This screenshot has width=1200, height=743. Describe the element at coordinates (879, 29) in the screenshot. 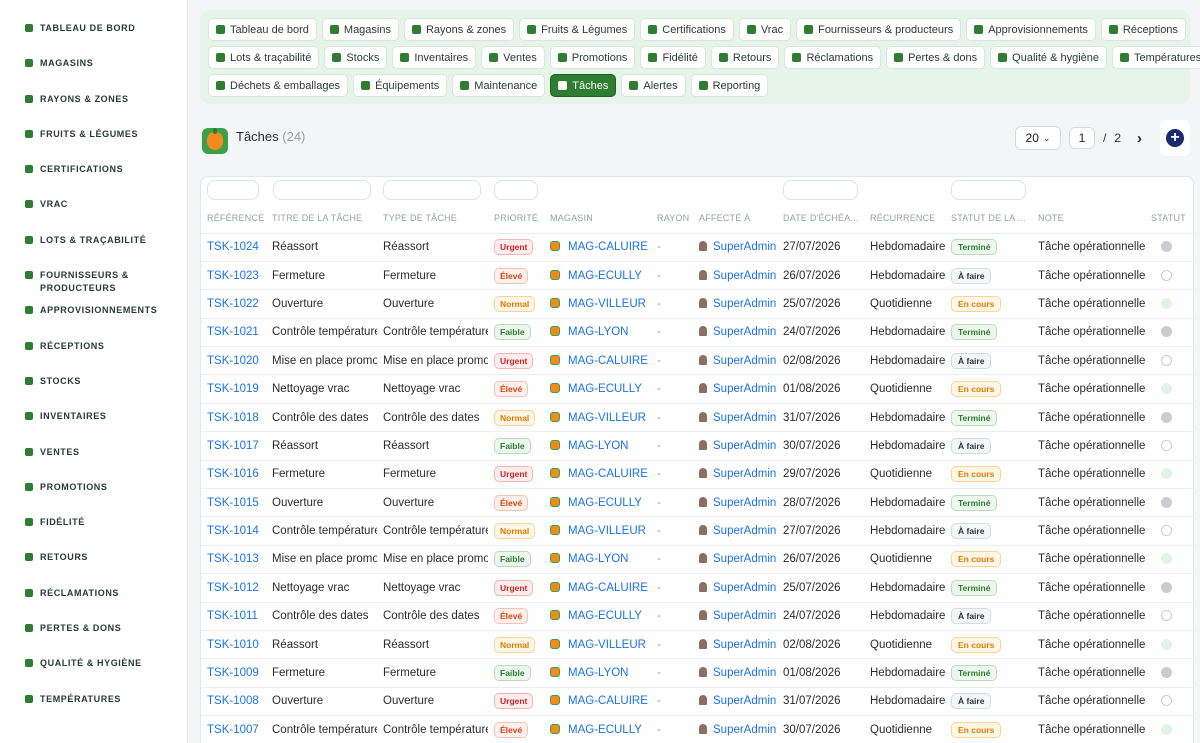

I see `nav-chip: Fournisseurs & producteurs` at that location.